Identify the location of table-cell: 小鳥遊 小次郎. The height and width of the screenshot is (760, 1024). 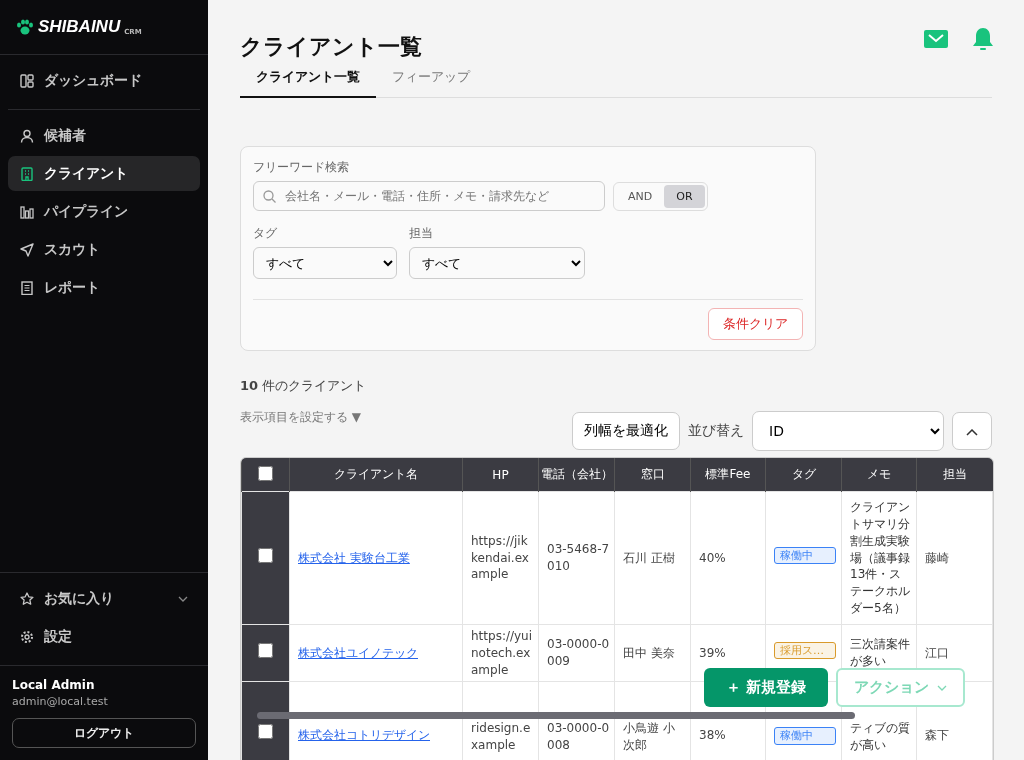
(649, 737).